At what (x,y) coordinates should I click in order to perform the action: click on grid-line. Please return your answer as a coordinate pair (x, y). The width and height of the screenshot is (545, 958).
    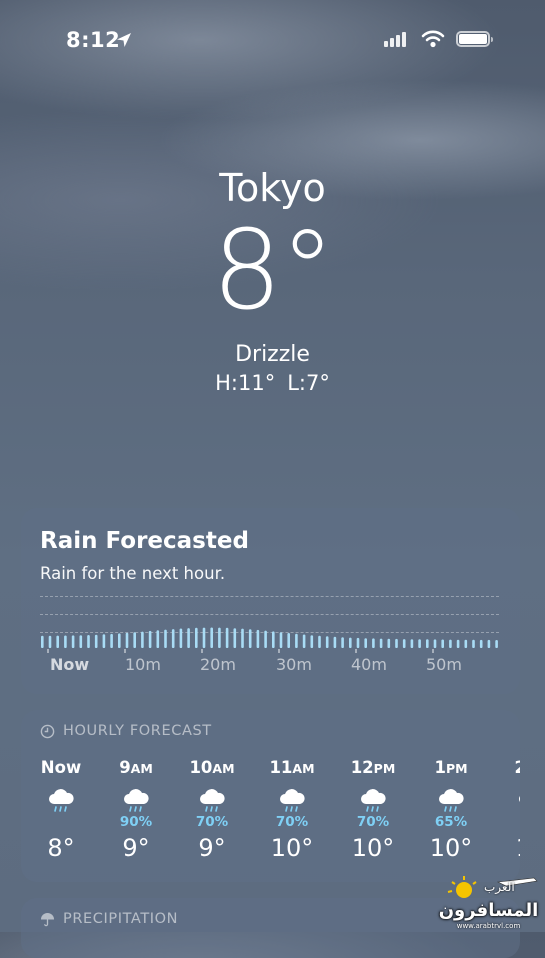
    Looking at the image, I should click on (269, 596).